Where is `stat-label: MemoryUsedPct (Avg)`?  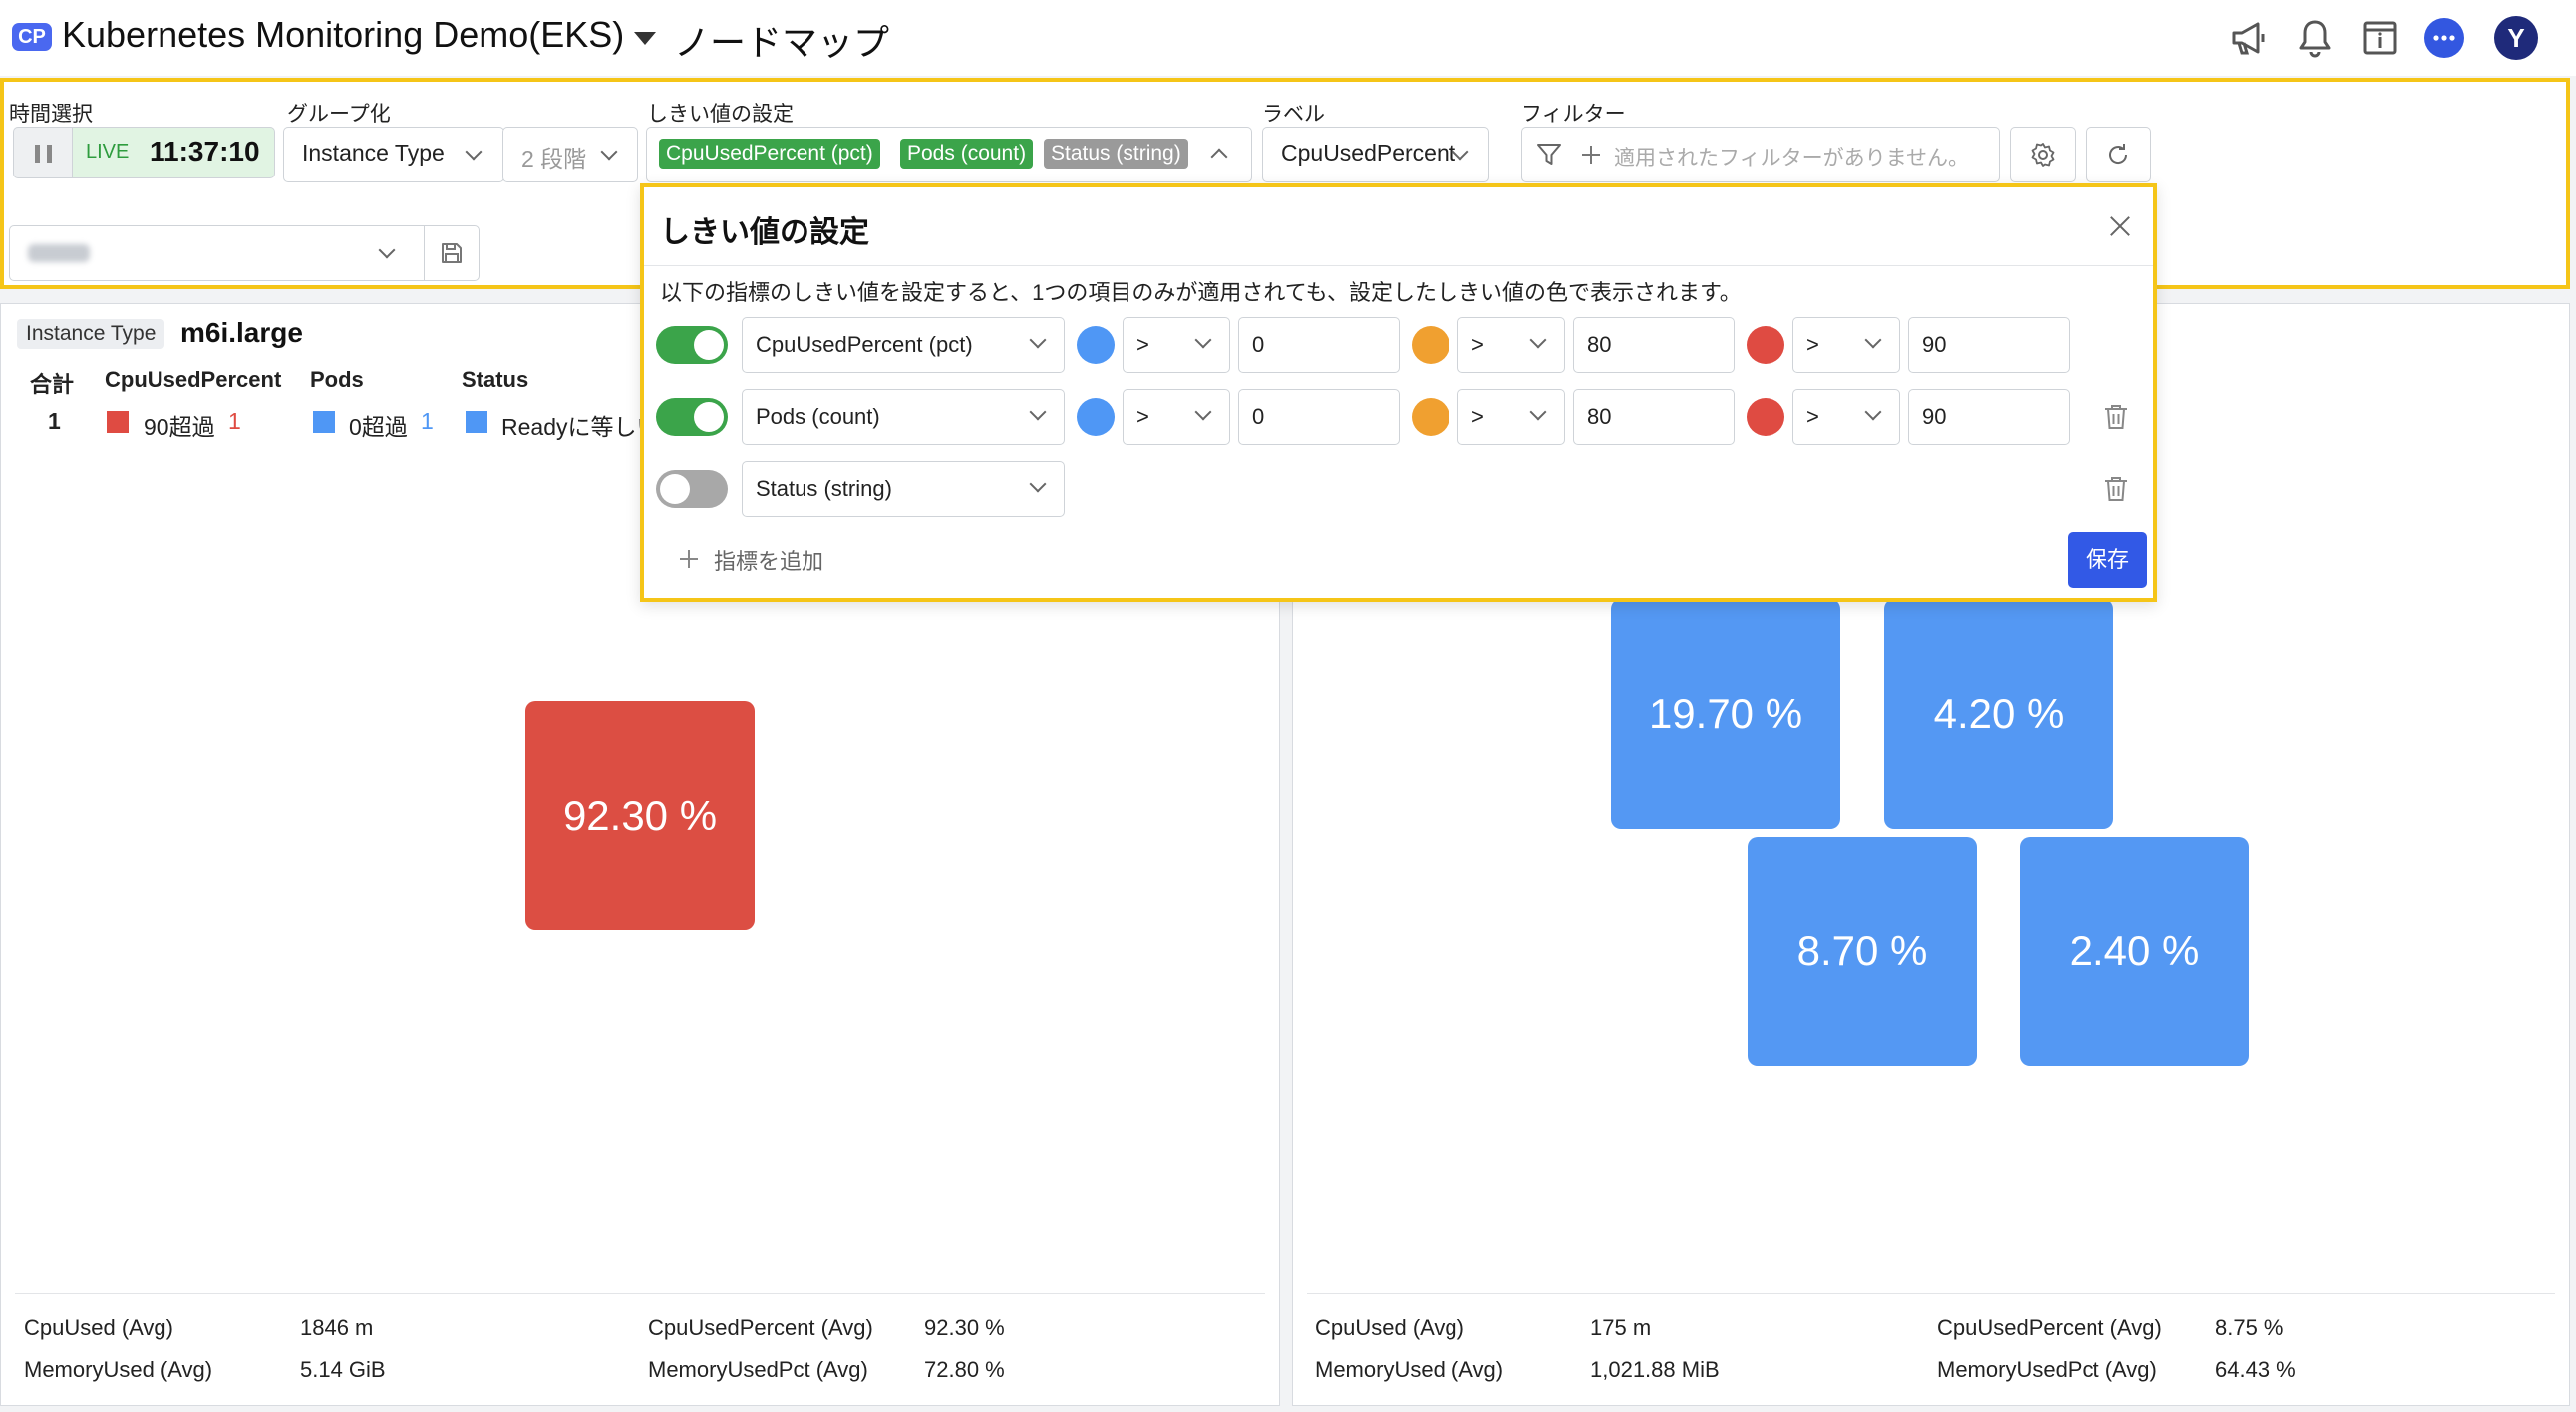
stat-label: MemoryUsedPct (Avg) is located at coordinates (758, 1369).